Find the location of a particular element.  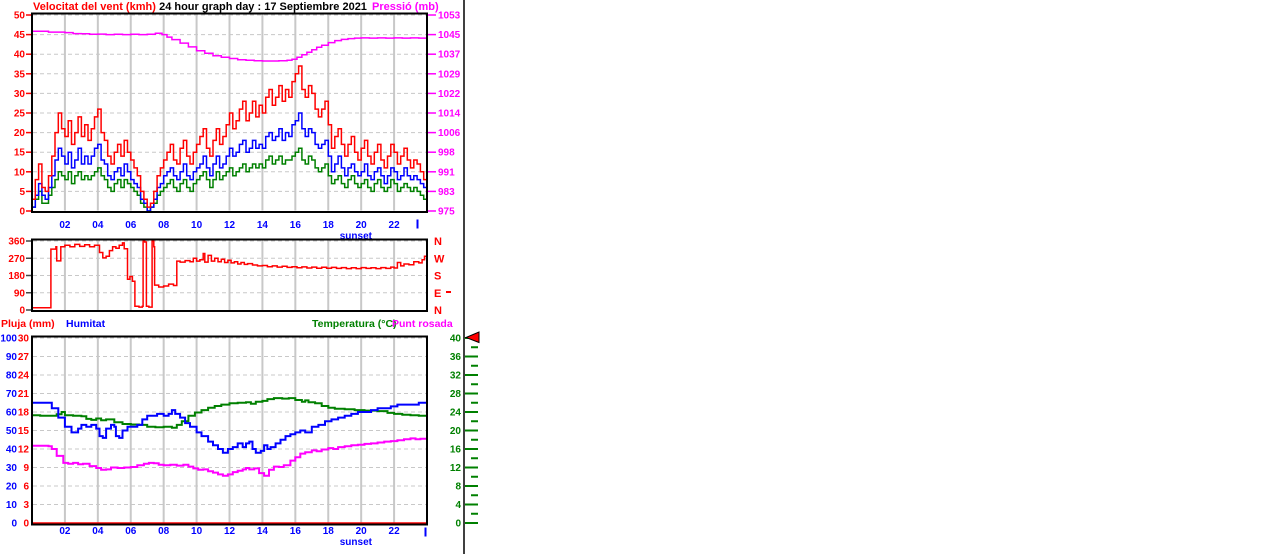

rain-axis-tick-label: 24 is located at coordinates (24, 376).